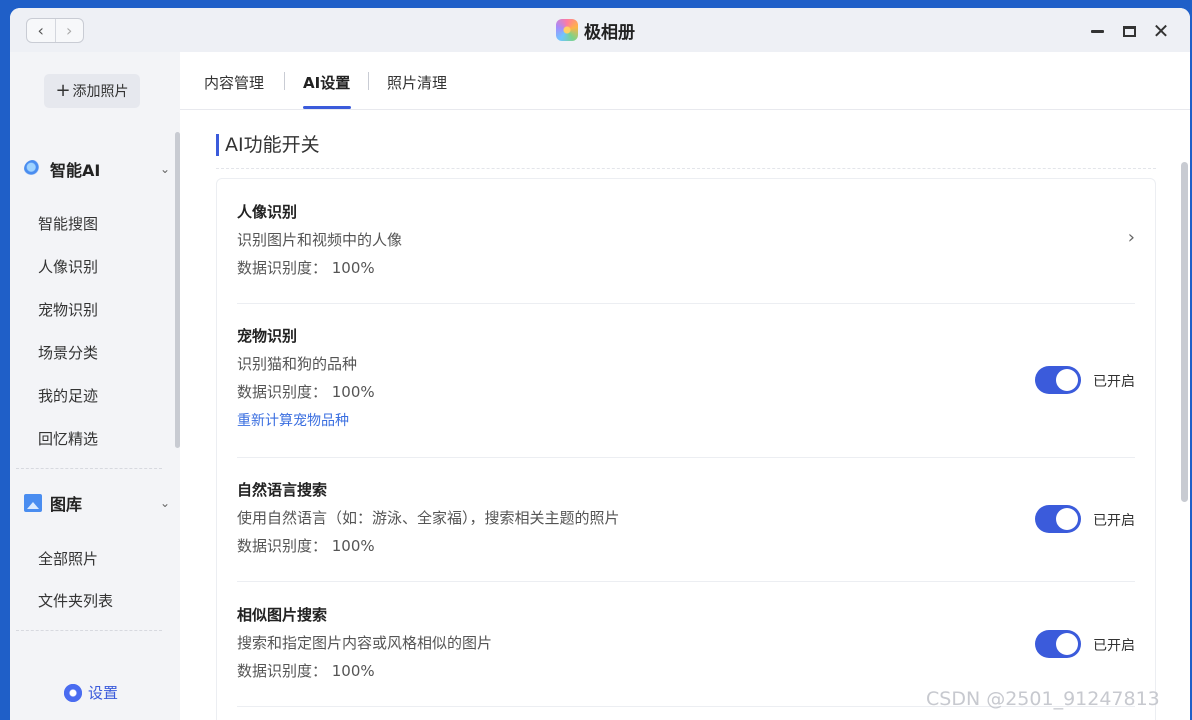  I want to click on recalculate-pet-breed-link: 重新计算宠物品种, so click(293, 420).